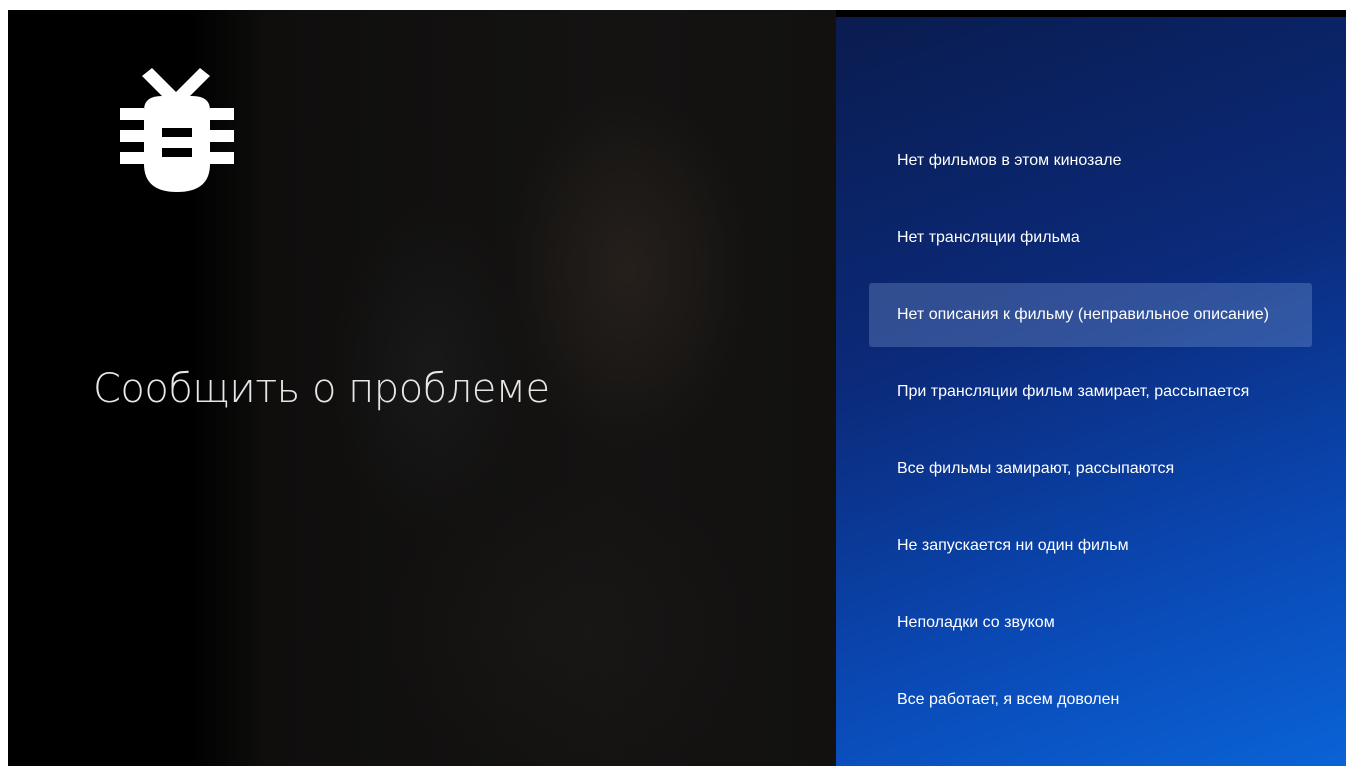 This screenshot has width=1346, height=766. I want to click on menu-item-label: Все фильмы замирают, рассыпаются, so click(1036, 468).